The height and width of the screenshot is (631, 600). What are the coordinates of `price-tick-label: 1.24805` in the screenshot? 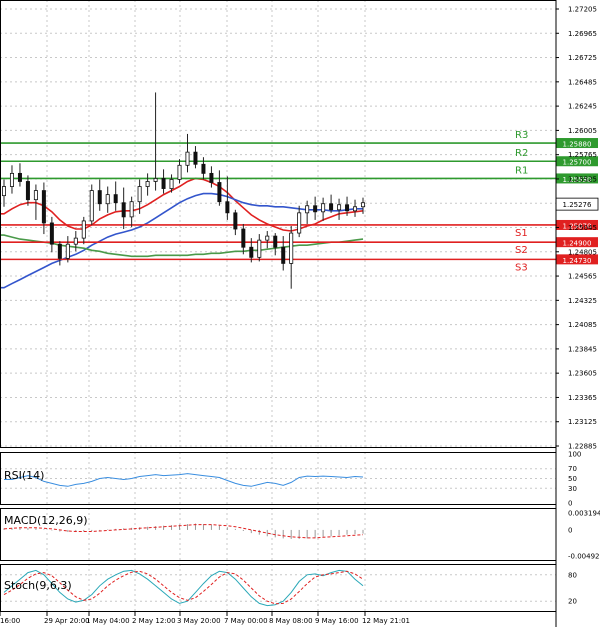 It's located at (582, 252).